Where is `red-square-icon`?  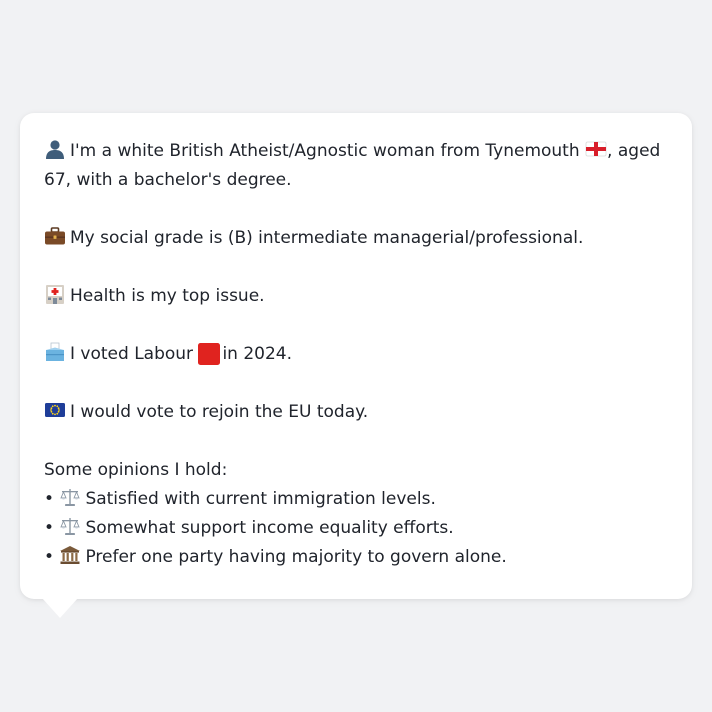
red-square-icon is located at coordinates (209, 354).